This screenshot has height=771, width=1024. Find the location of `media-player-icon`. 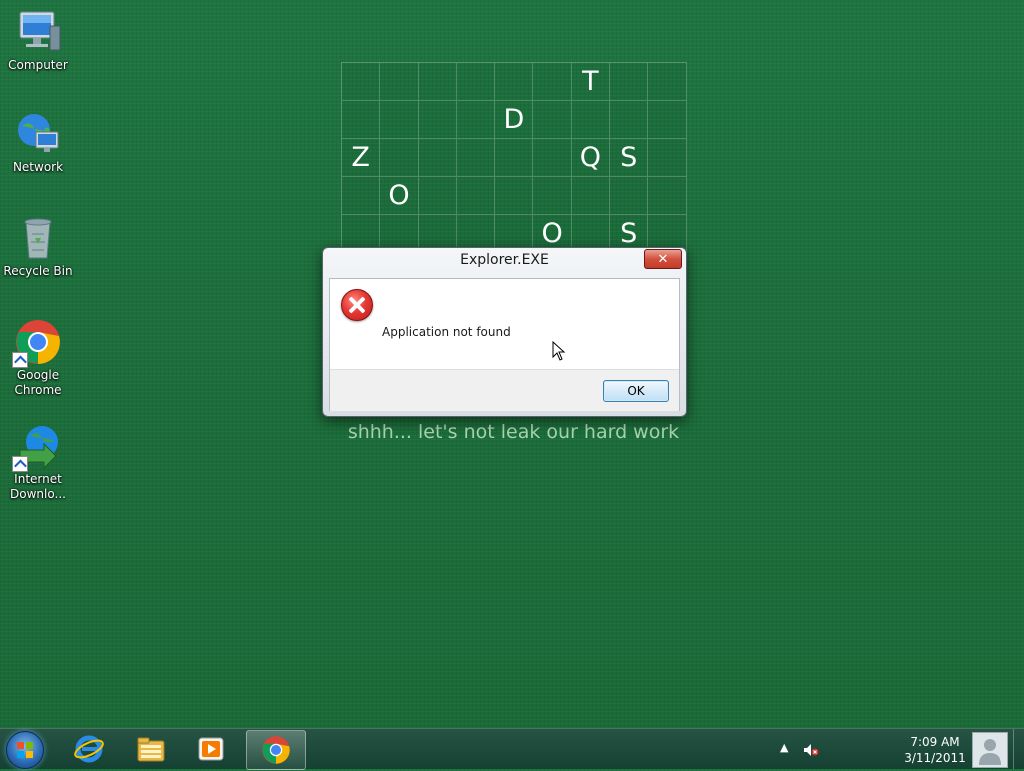

media-player-icon is located at coordinates (211, 749).